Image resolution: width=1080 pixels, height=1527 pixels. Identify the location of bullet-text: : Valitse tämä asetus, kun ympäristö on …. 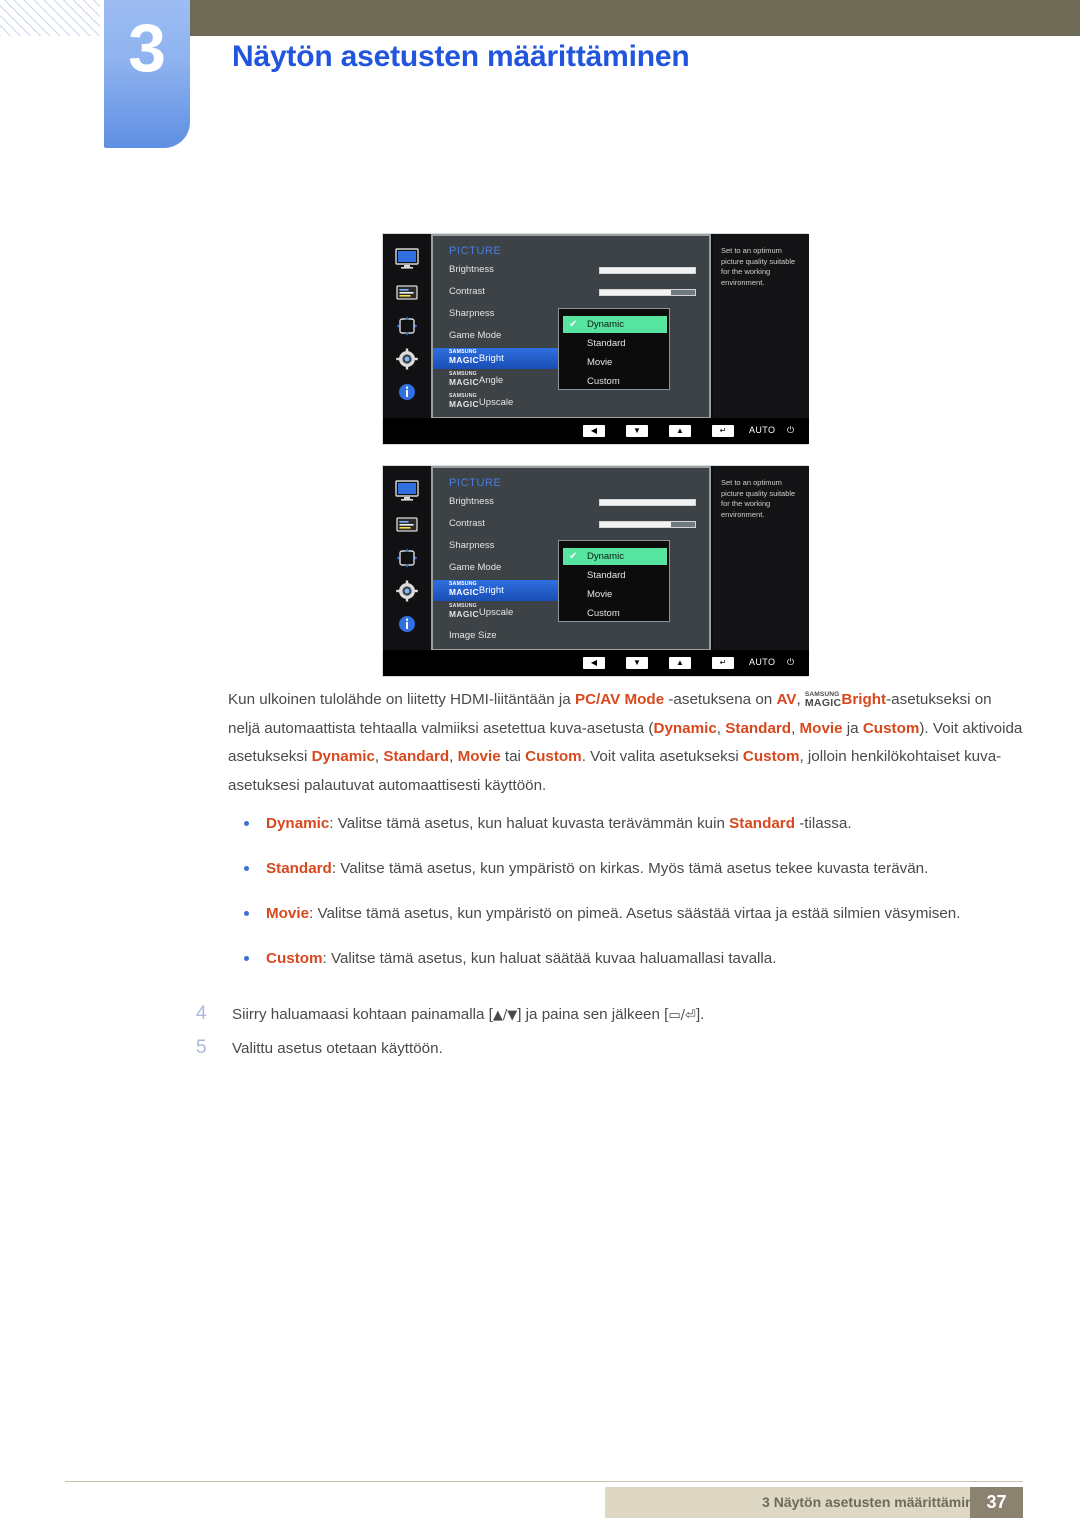
(635, 913).